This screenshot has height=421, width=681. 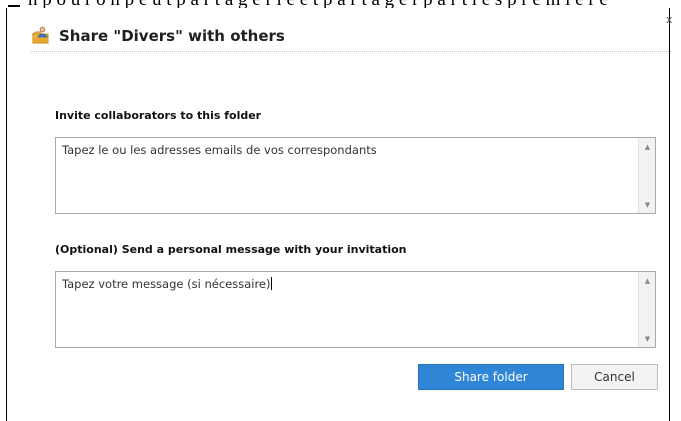 I want to click on personal-message-value: Tapez votre message (si nécessaire), so click(x=166, y=284).